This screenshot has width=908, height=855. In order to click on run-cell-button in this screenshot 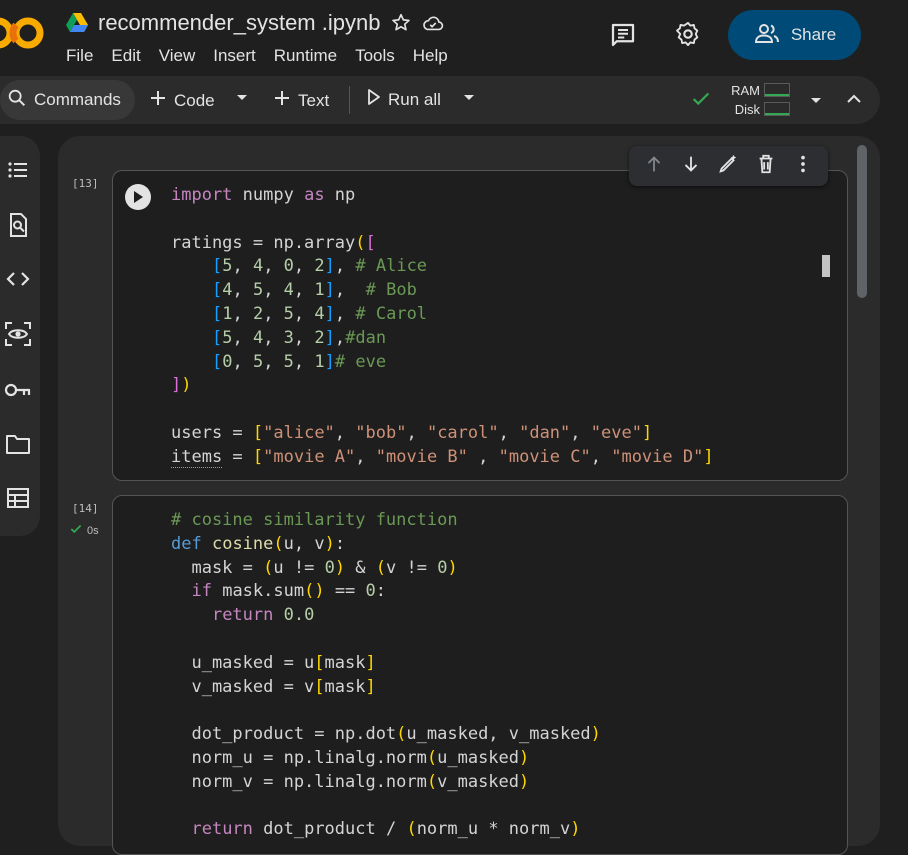, I will do `click(138, 197)`.